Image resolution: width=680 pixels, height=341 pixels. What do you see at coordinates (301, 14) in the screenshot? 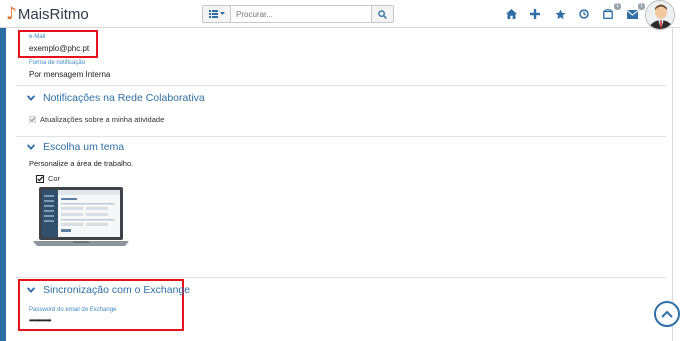
I see `search-input` at bounding box center [301, 14].